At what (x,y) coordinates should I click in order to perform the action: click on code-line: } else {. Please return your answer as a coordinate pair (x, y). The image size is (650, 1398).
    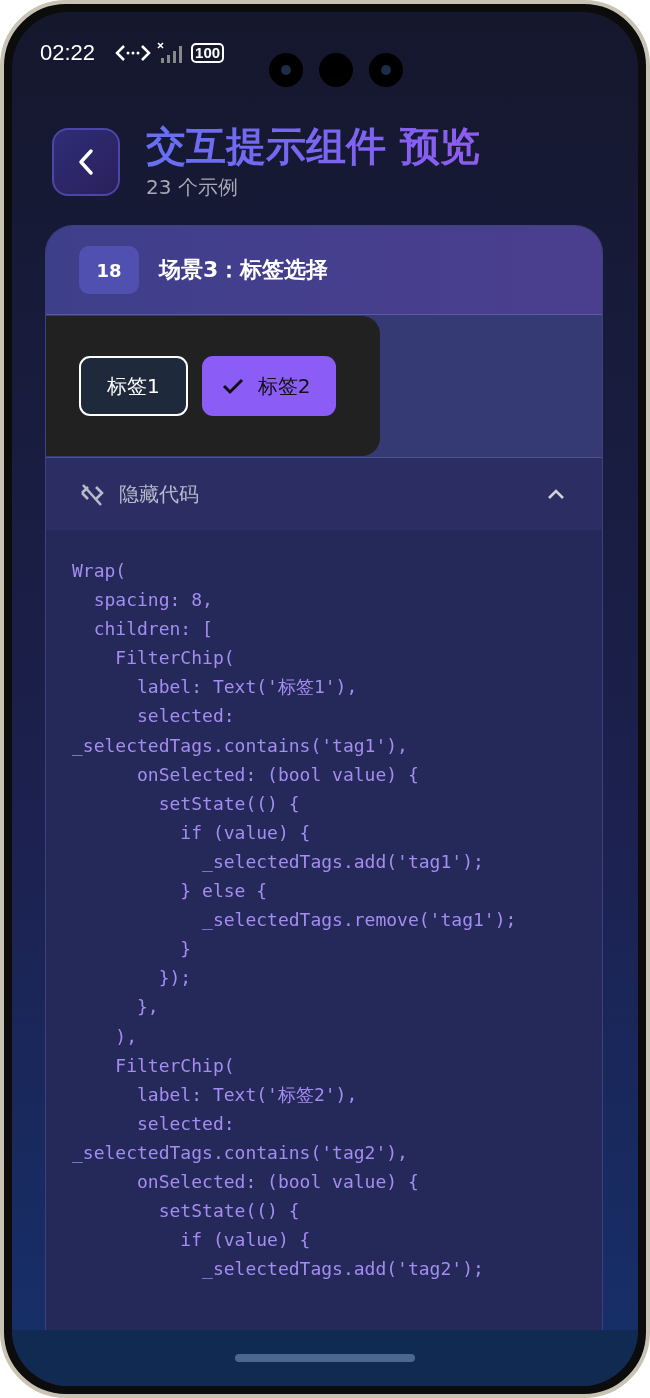
    Looking at the image, I should click on (224, 891).